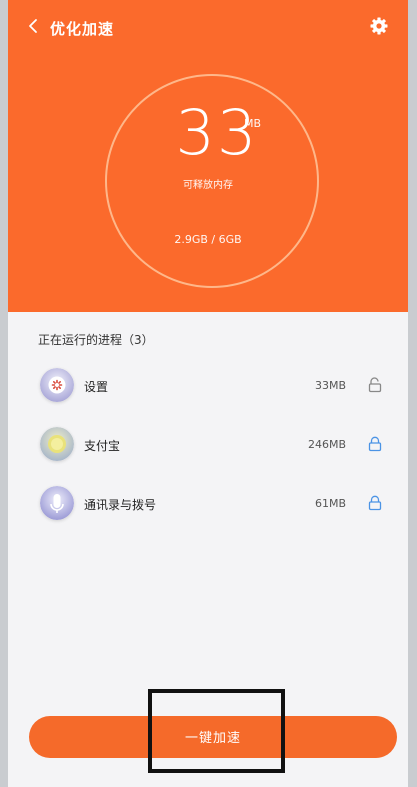 The height and width of the screenshot is (787, 417). What do you see at coordinates (217, 132) in the screenshot?
I see `releasable-number: 33` at bounding box center [217, 132].